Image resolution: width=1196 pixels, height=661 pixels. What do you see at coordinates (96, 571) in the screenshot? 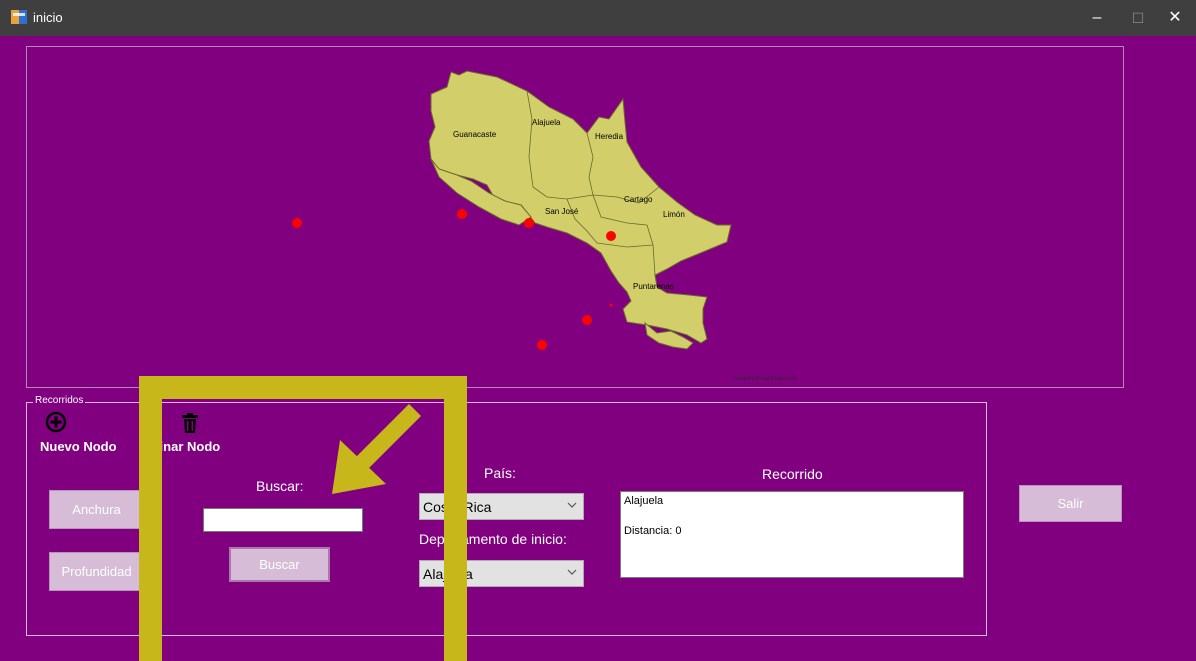
I see `profundidad-button: Profundidad` at bounding box center [96, 571].